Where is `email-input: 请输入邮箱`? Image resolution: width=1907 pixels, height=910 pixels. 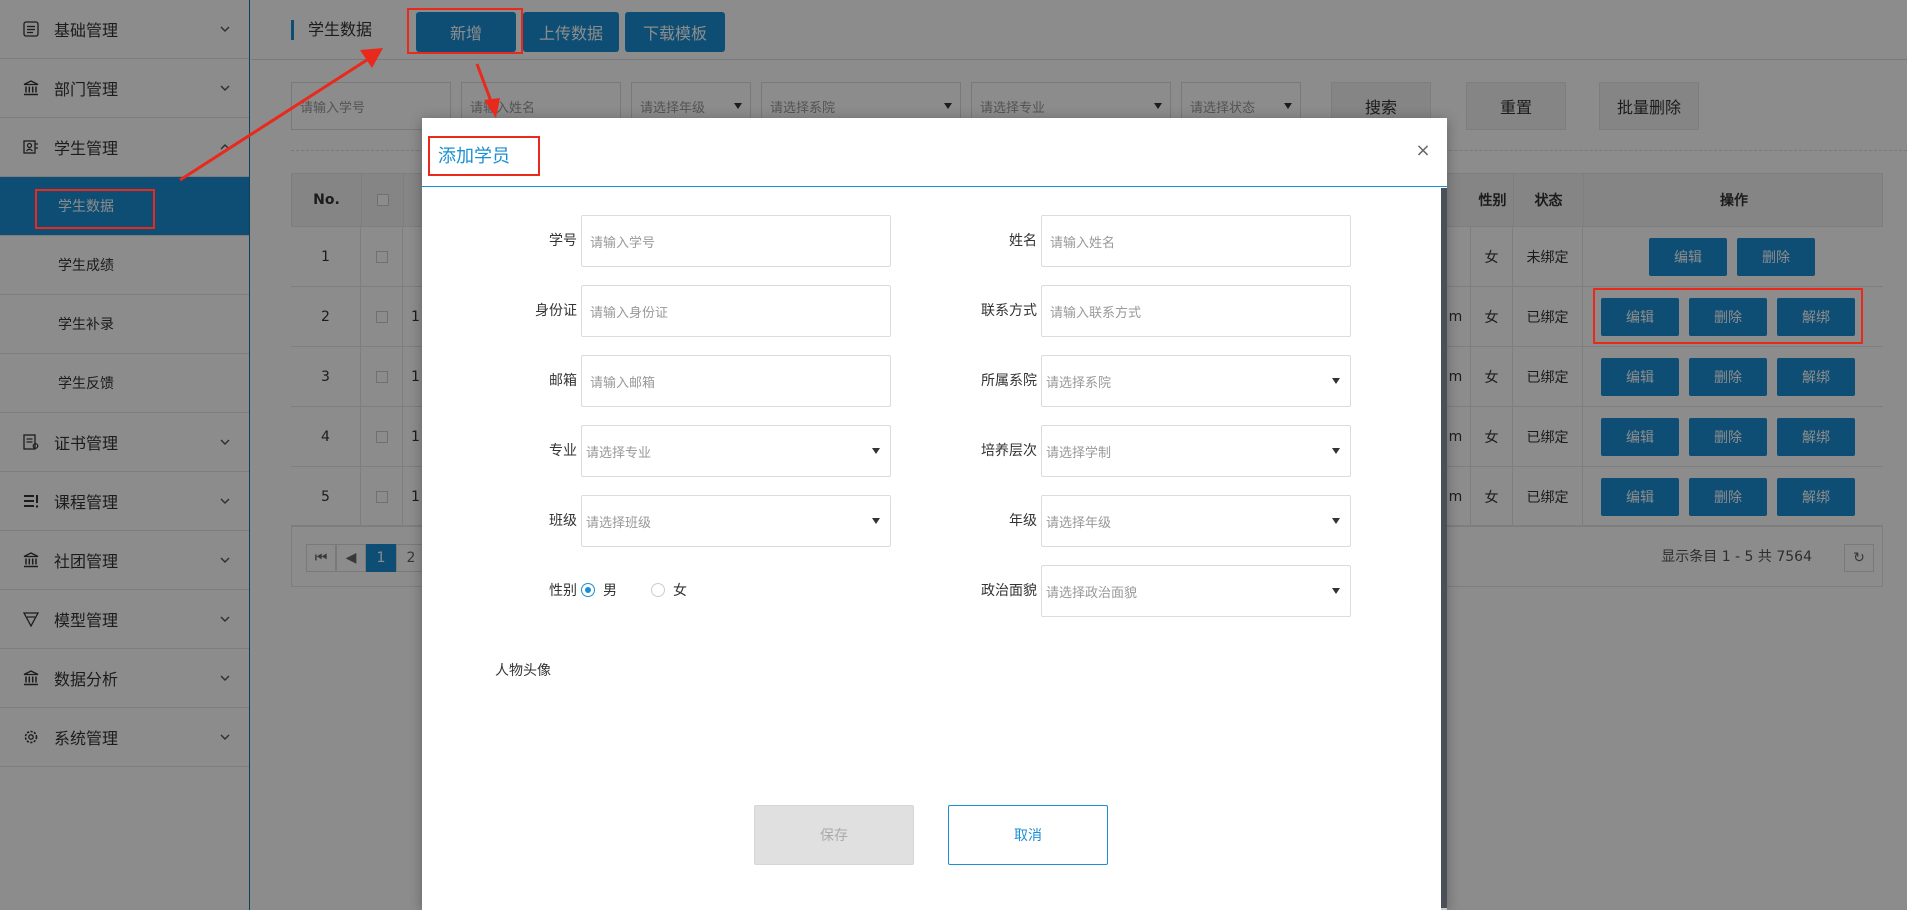 email-input: 请输入邮箱 is located at coordinates (736, 381).